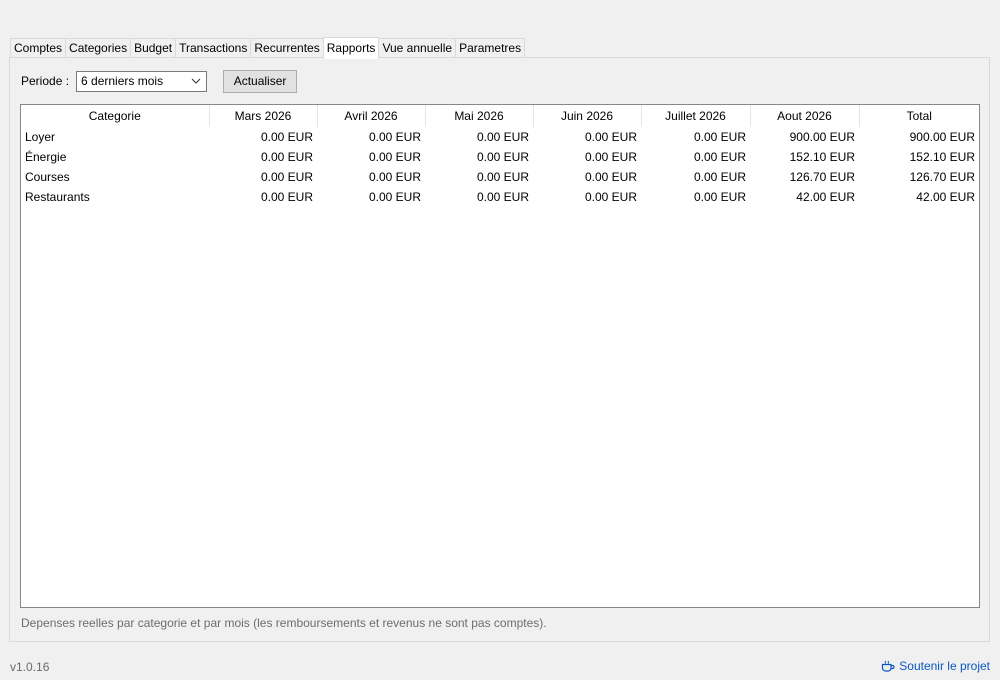 This screenshot has height=680, width=1000. Describe the element at coordinates (260, 81) in the screenshot. I see `refresh-button: Actualiser` at that location.